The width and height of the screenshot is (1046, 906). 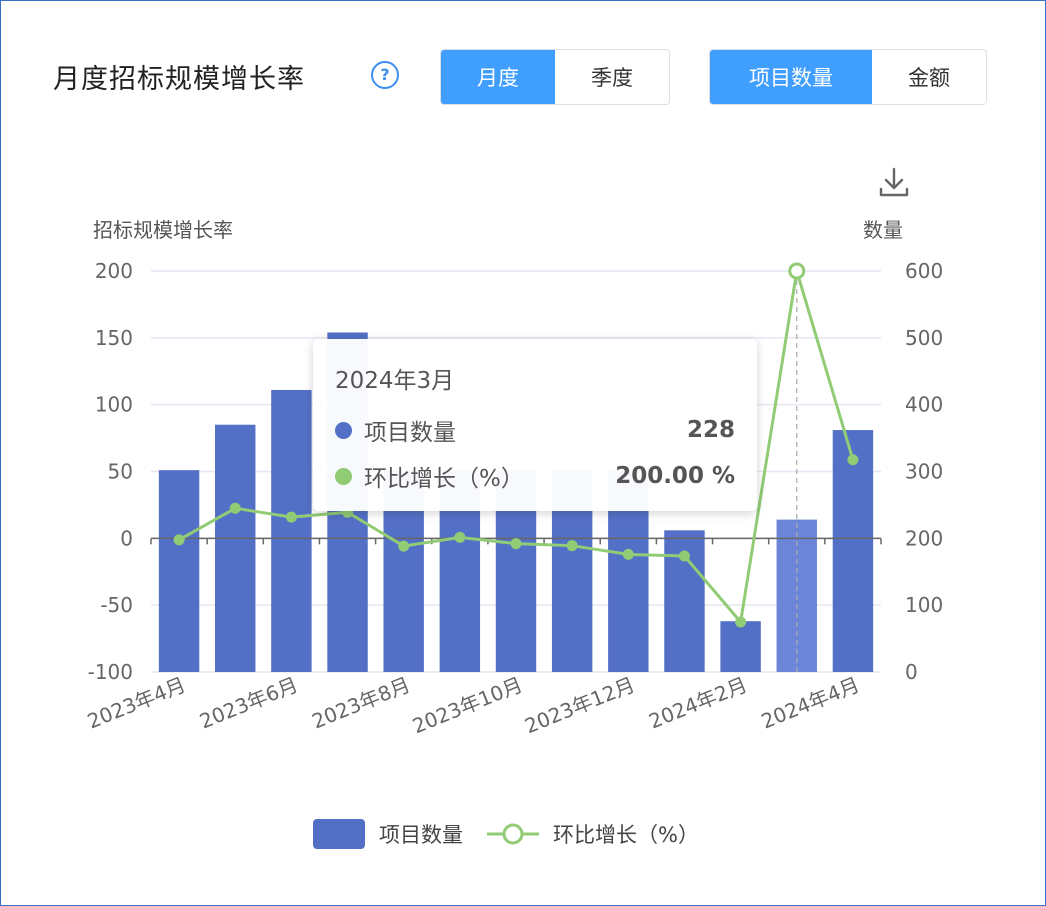 I want to click on right-tick-label: 400, so click(x=924, y=405).